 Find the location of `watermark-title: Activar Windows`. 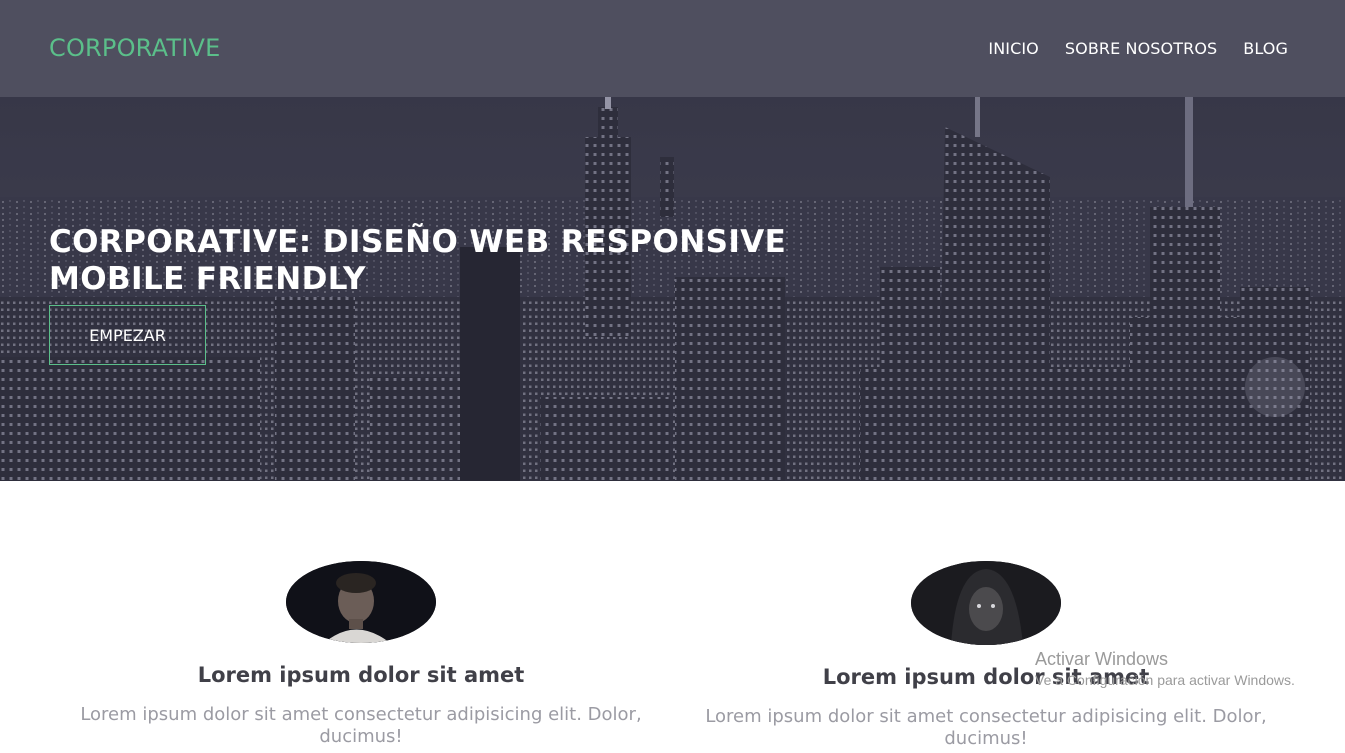

watermark-title: Activar Windows is located at coordinates (1102, 659).